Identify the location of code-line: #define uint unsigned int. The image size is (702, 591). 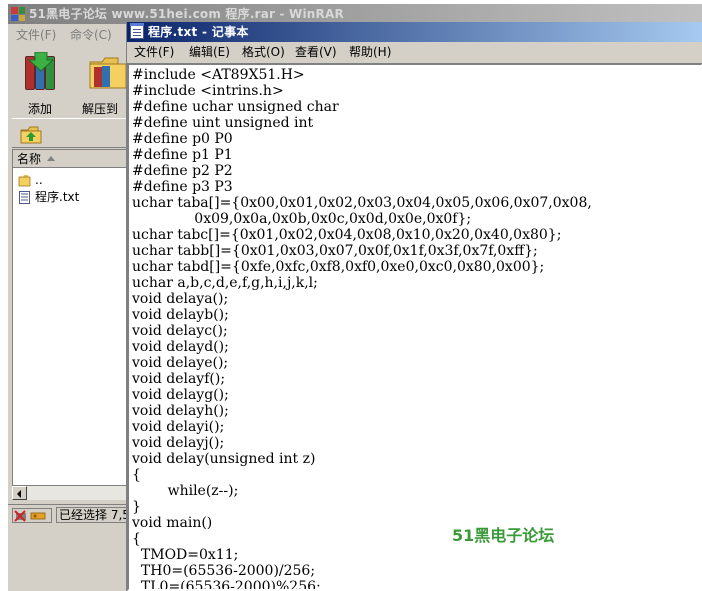
(223, 123).